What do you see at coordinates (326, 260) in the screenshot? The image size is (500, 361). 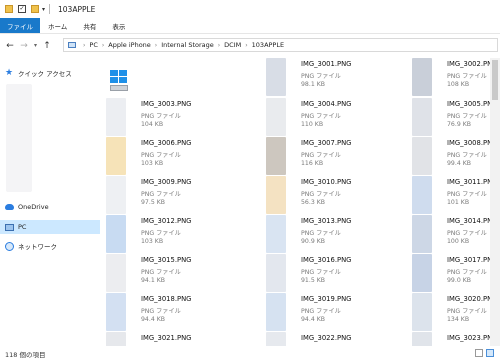 I see `file-name: IMG_3016.PNG` at bounding box center [326, 260].